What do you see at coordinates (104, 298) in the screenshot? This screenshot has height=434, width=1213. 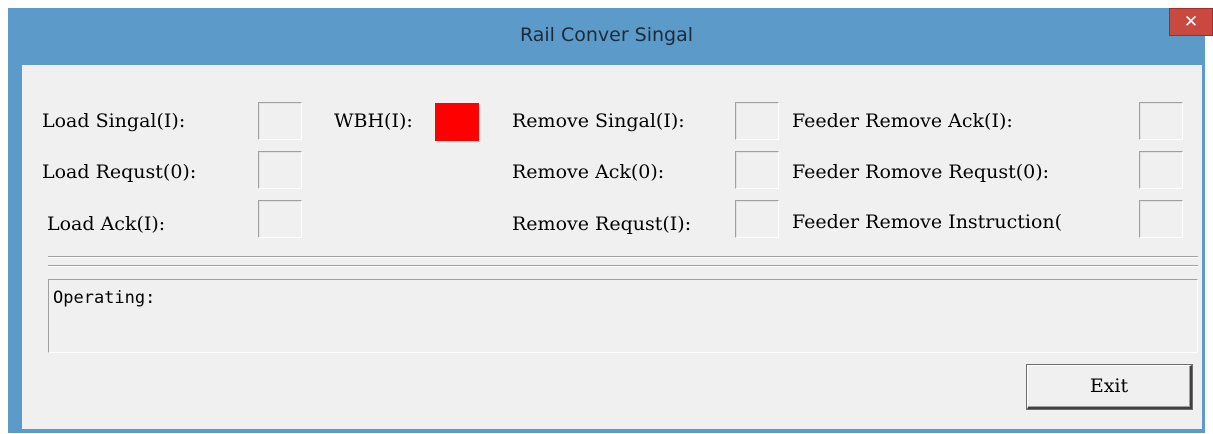 I see `operating-label: Operating:` at bounding box center [104, 298].